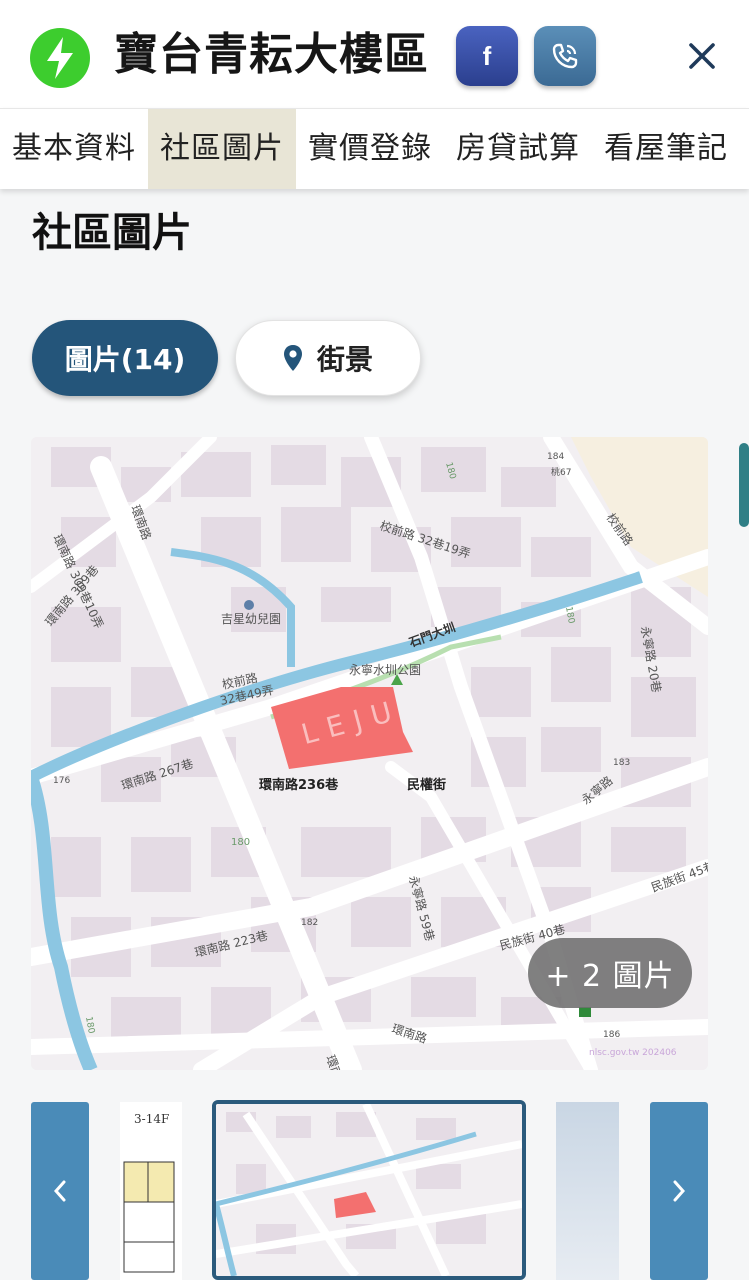 Image resolution: width=749 pixels, height=1280 pixels. What do you see at coordinates (370, 149) in the screenshot?
I see `tab-price-records: 實價登錄` at bounding box center [370, 149].